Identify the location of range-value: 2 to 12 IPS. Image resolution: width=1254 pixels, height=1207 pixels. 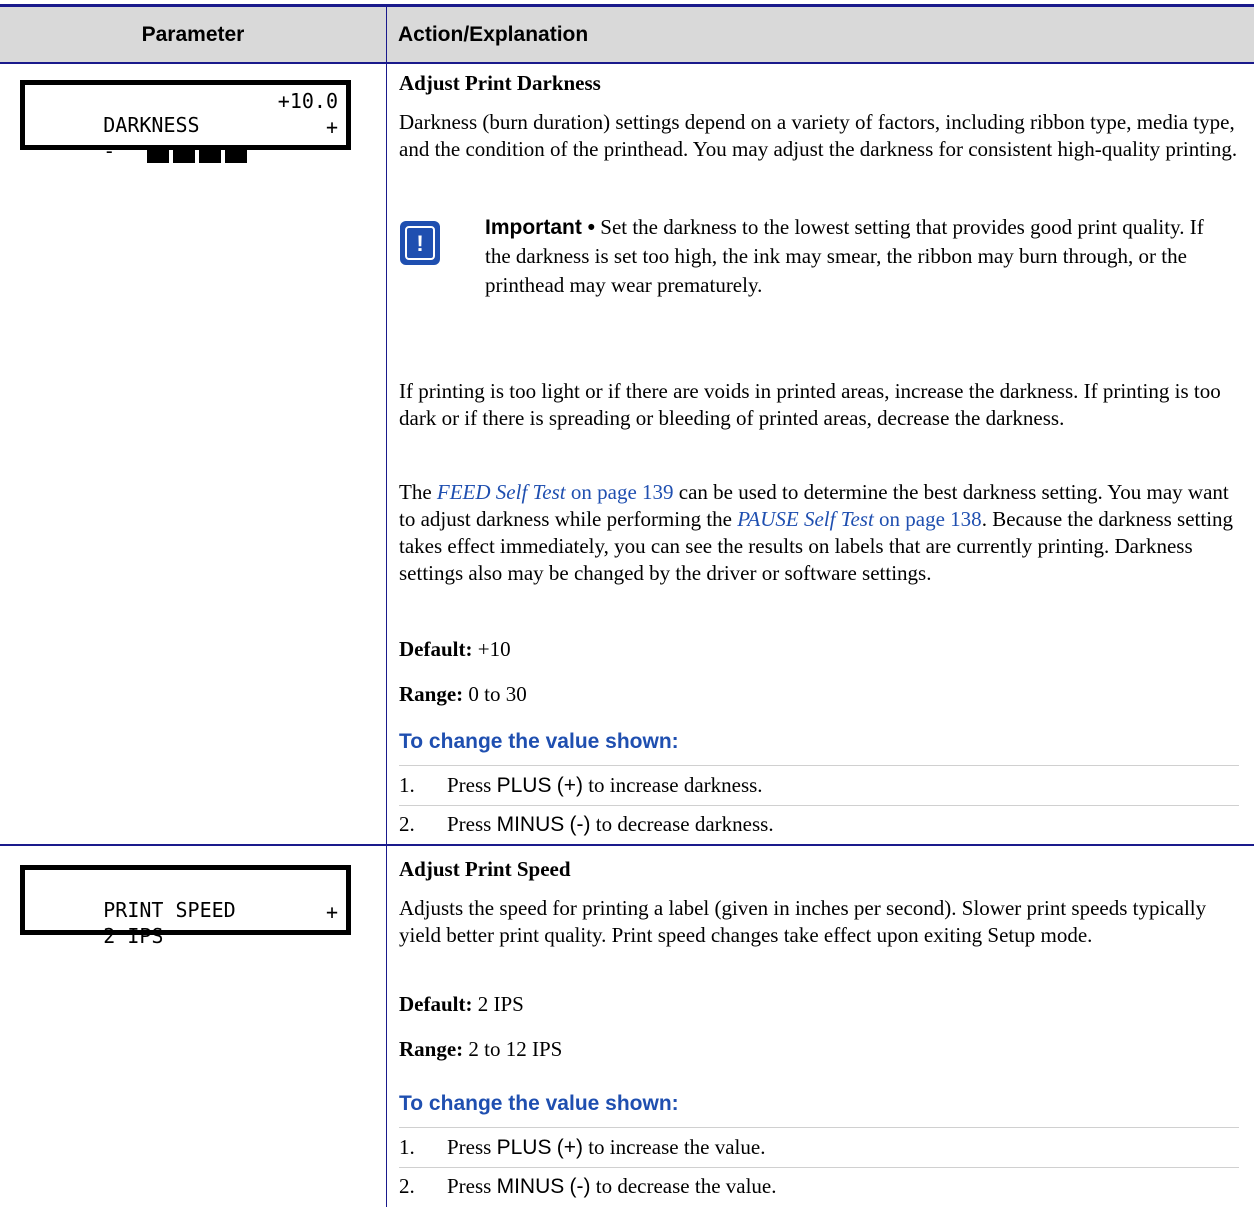
(513, 1049).